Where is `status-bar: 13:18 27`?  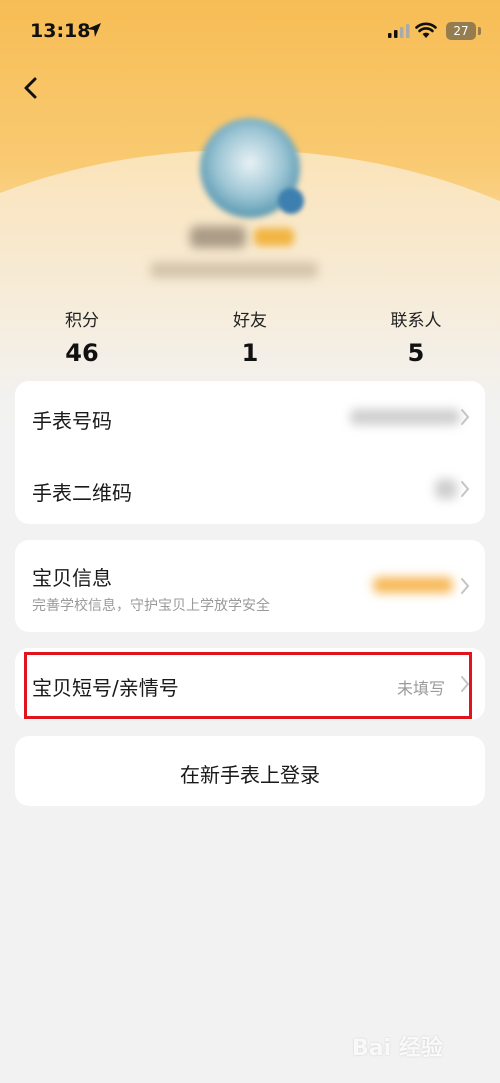 status-bar: 13:18 27 is located at coordinates (250, 31).